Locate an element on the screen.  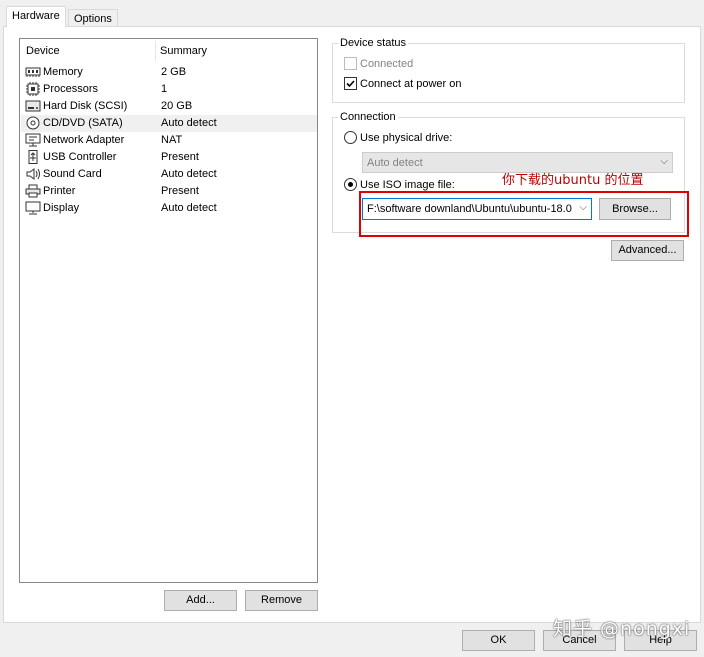
device-row-network-adapter: Network Adapter NAT is located at coordinates (169, 140).